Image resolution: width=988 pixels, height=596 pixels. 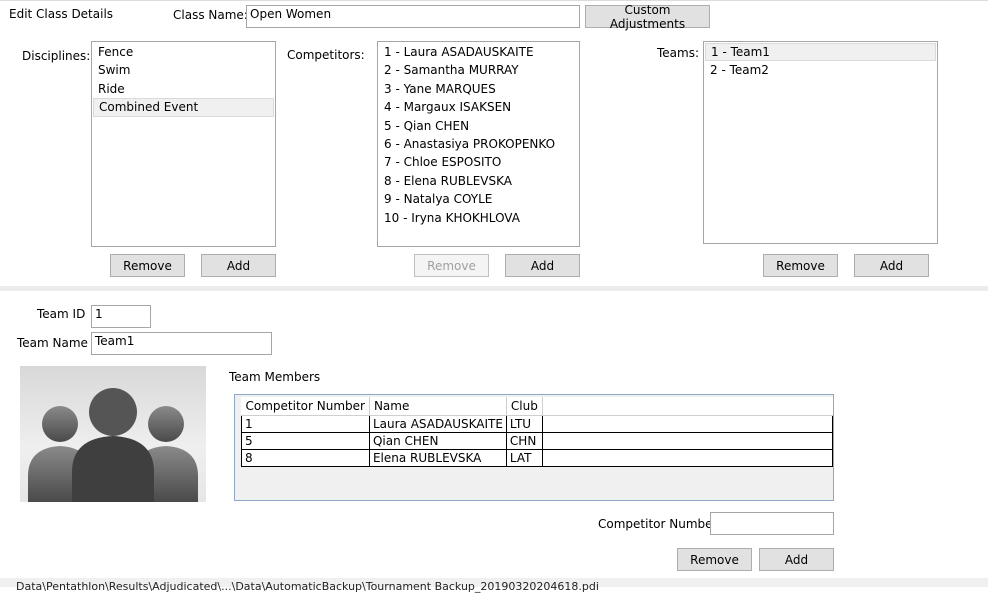 I want to click on team-id-input: 1, so click(x=121, y=316).